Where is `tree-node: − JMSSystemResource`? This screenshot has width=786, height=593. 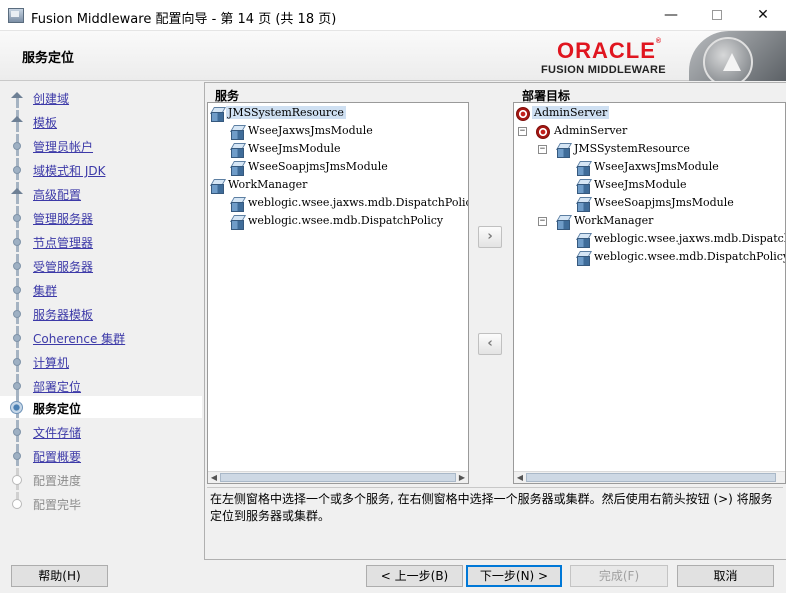 tree-node: − JMSSystemResource is located at coordinates (649, 150).